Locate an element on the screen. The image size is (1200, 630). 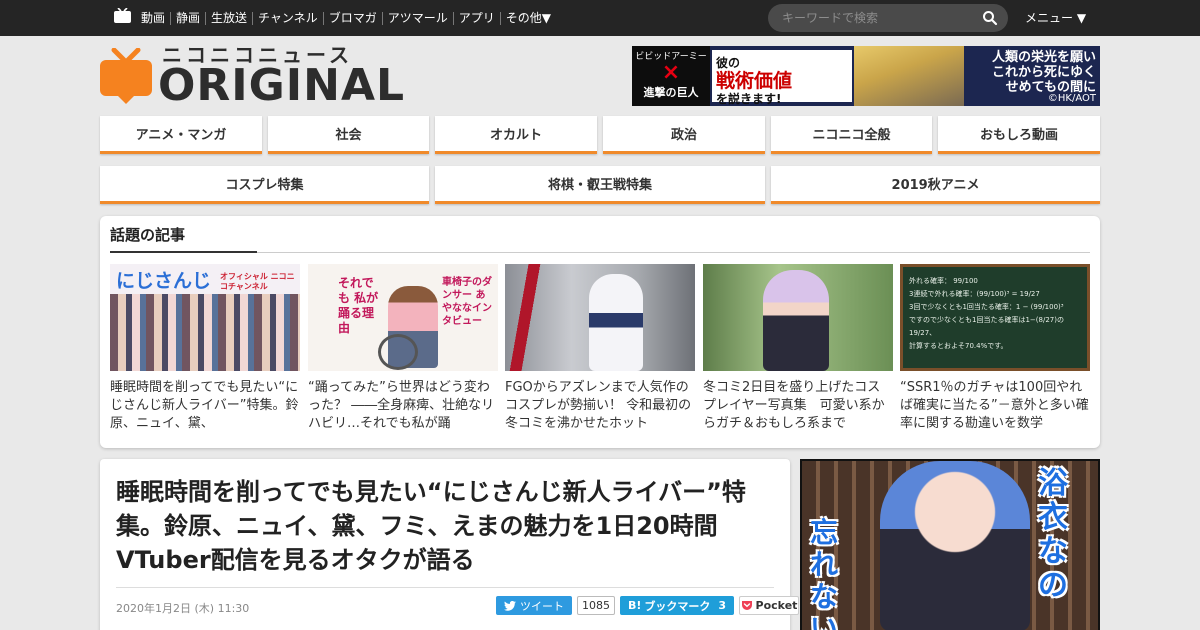
ad-character-image is located at coordinates (955, 545).